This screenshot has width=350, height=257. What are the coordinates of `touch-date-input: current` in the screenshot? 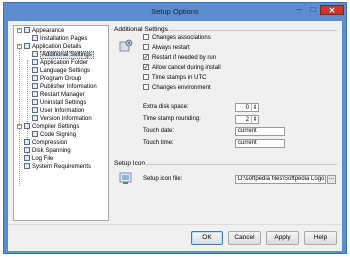 It's located at (260, 131).